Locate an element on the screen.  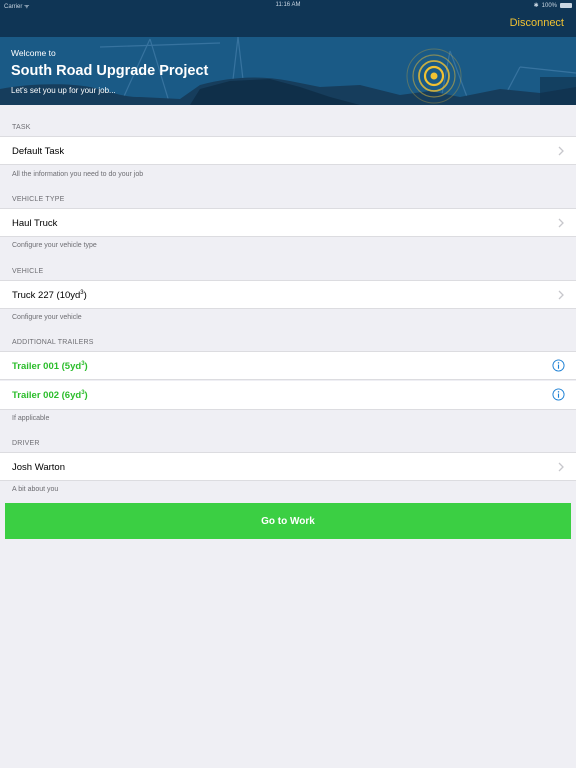
status-right: ✱ 100% is located at coordinates (553, 5).